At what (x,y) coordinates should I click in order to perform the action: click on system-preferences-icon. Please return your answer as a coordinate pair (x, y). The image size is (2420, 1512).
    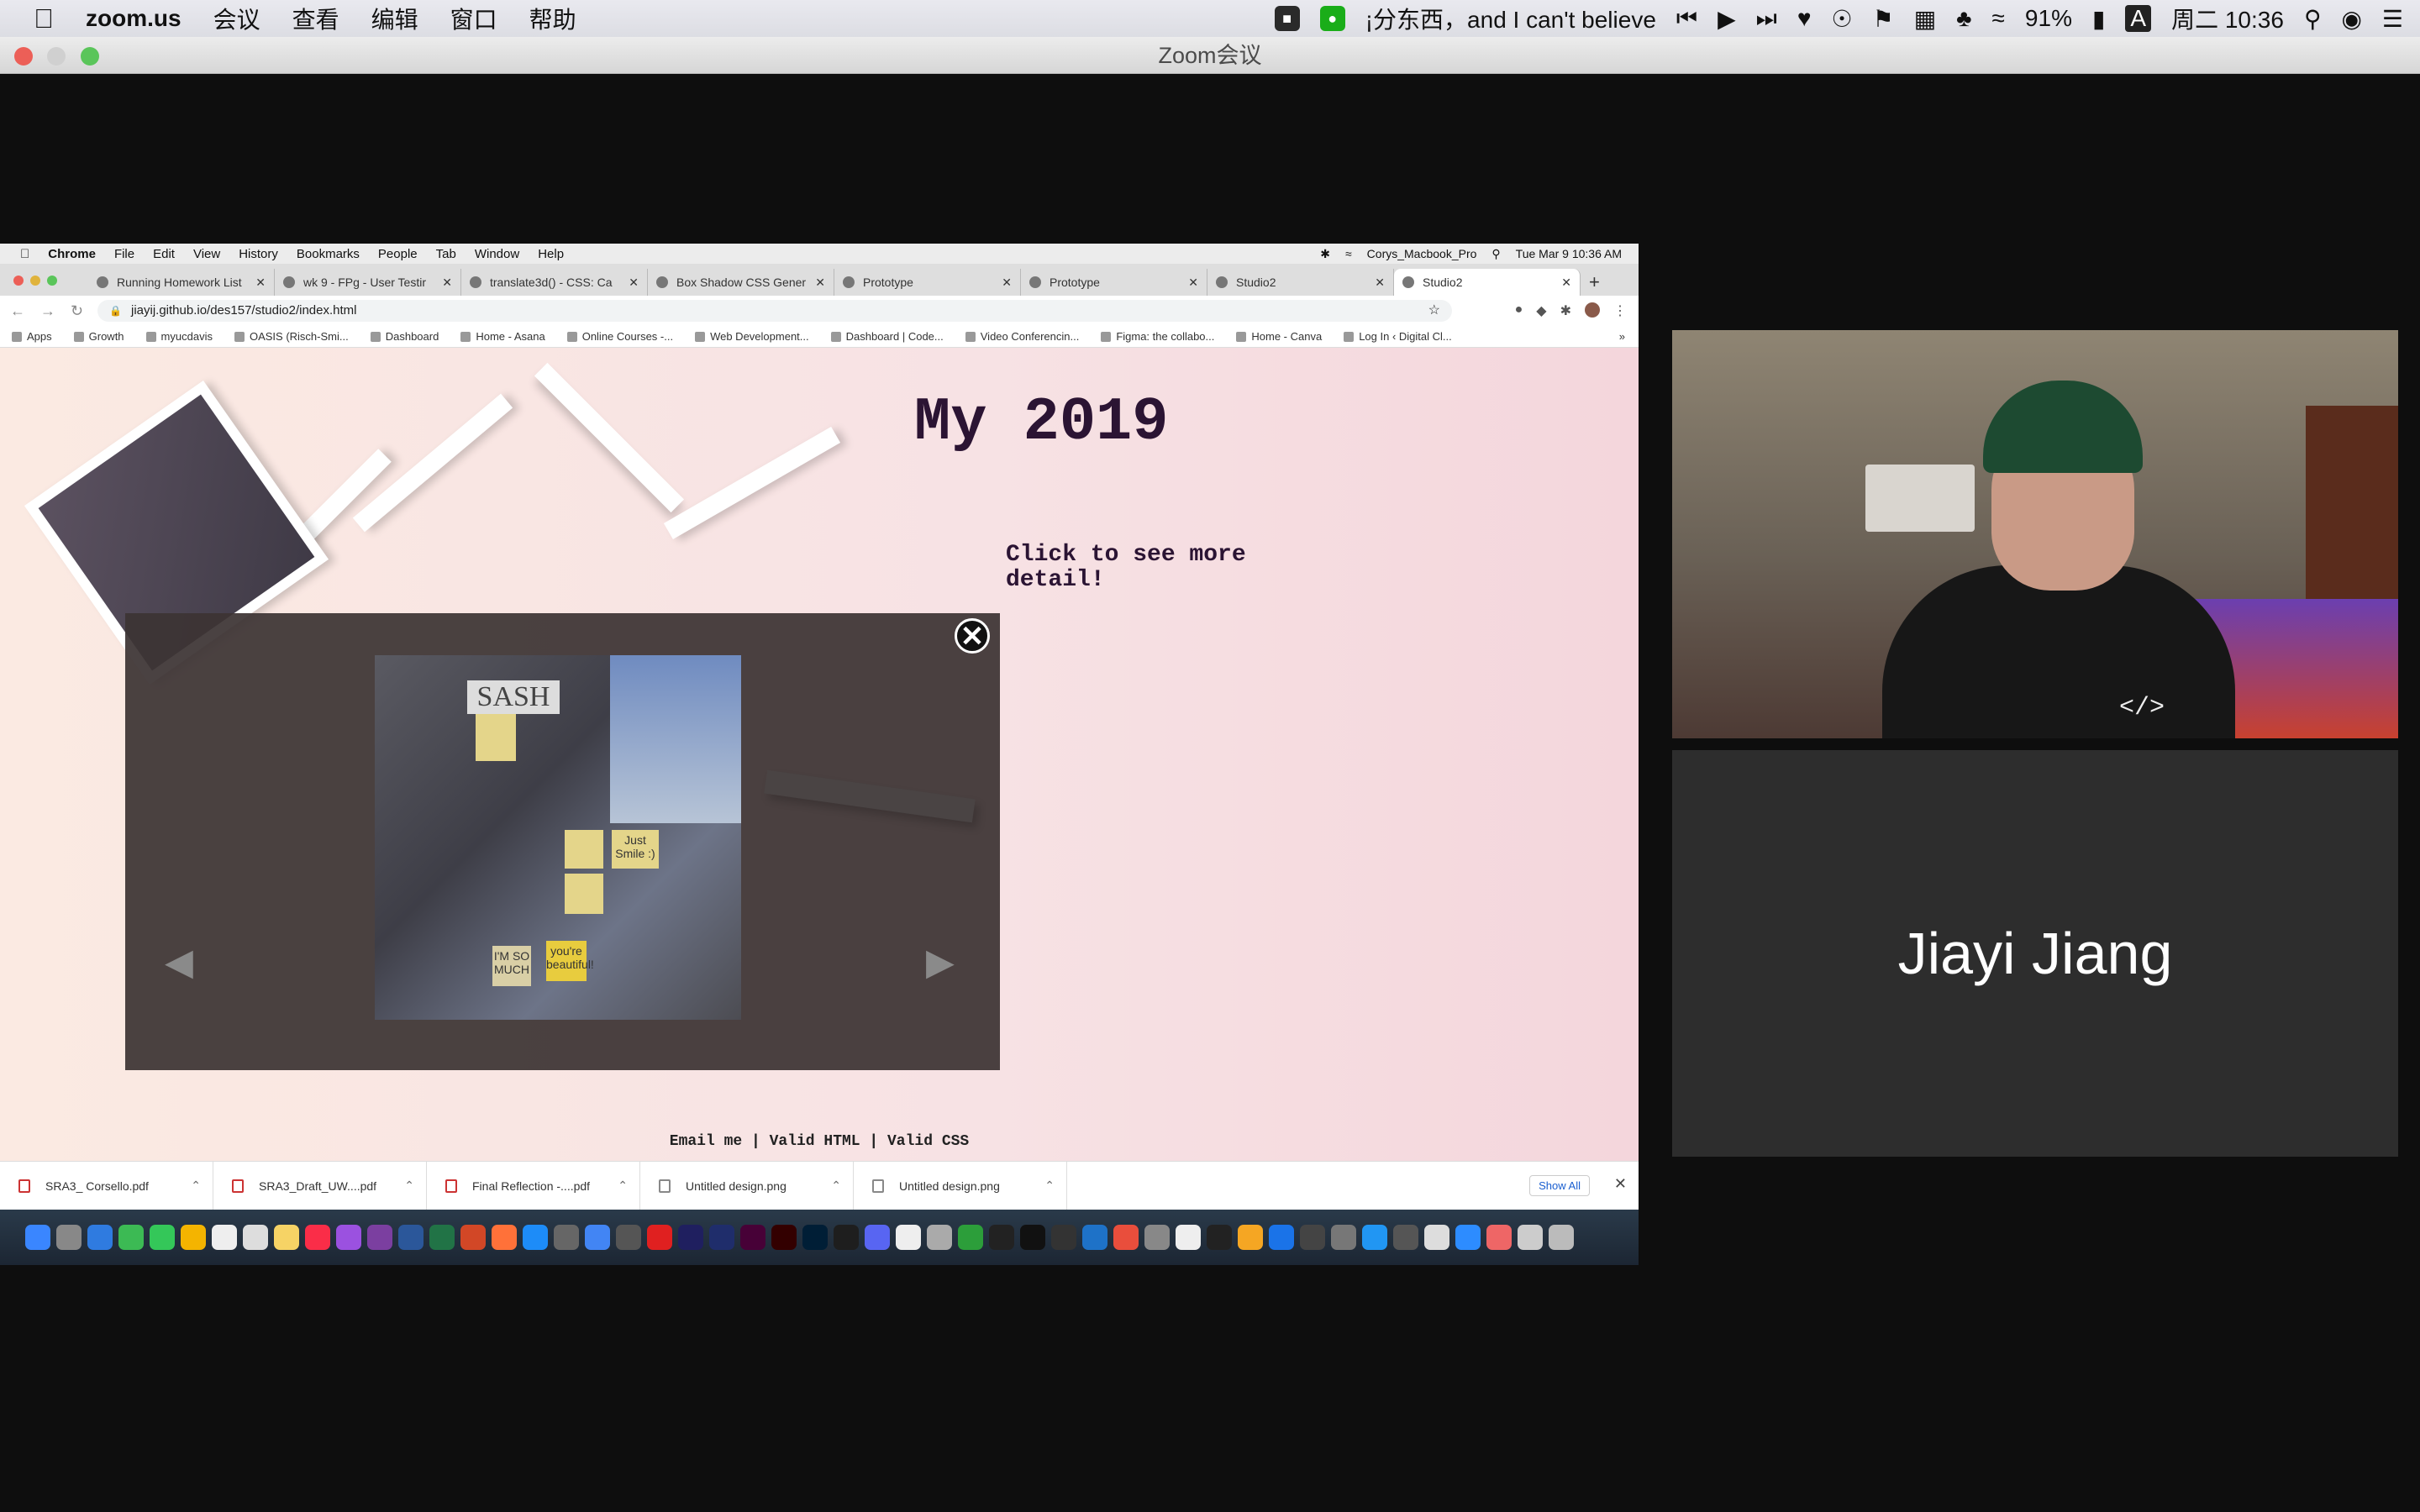
    Looking at the image, I should click on (567, 1237).